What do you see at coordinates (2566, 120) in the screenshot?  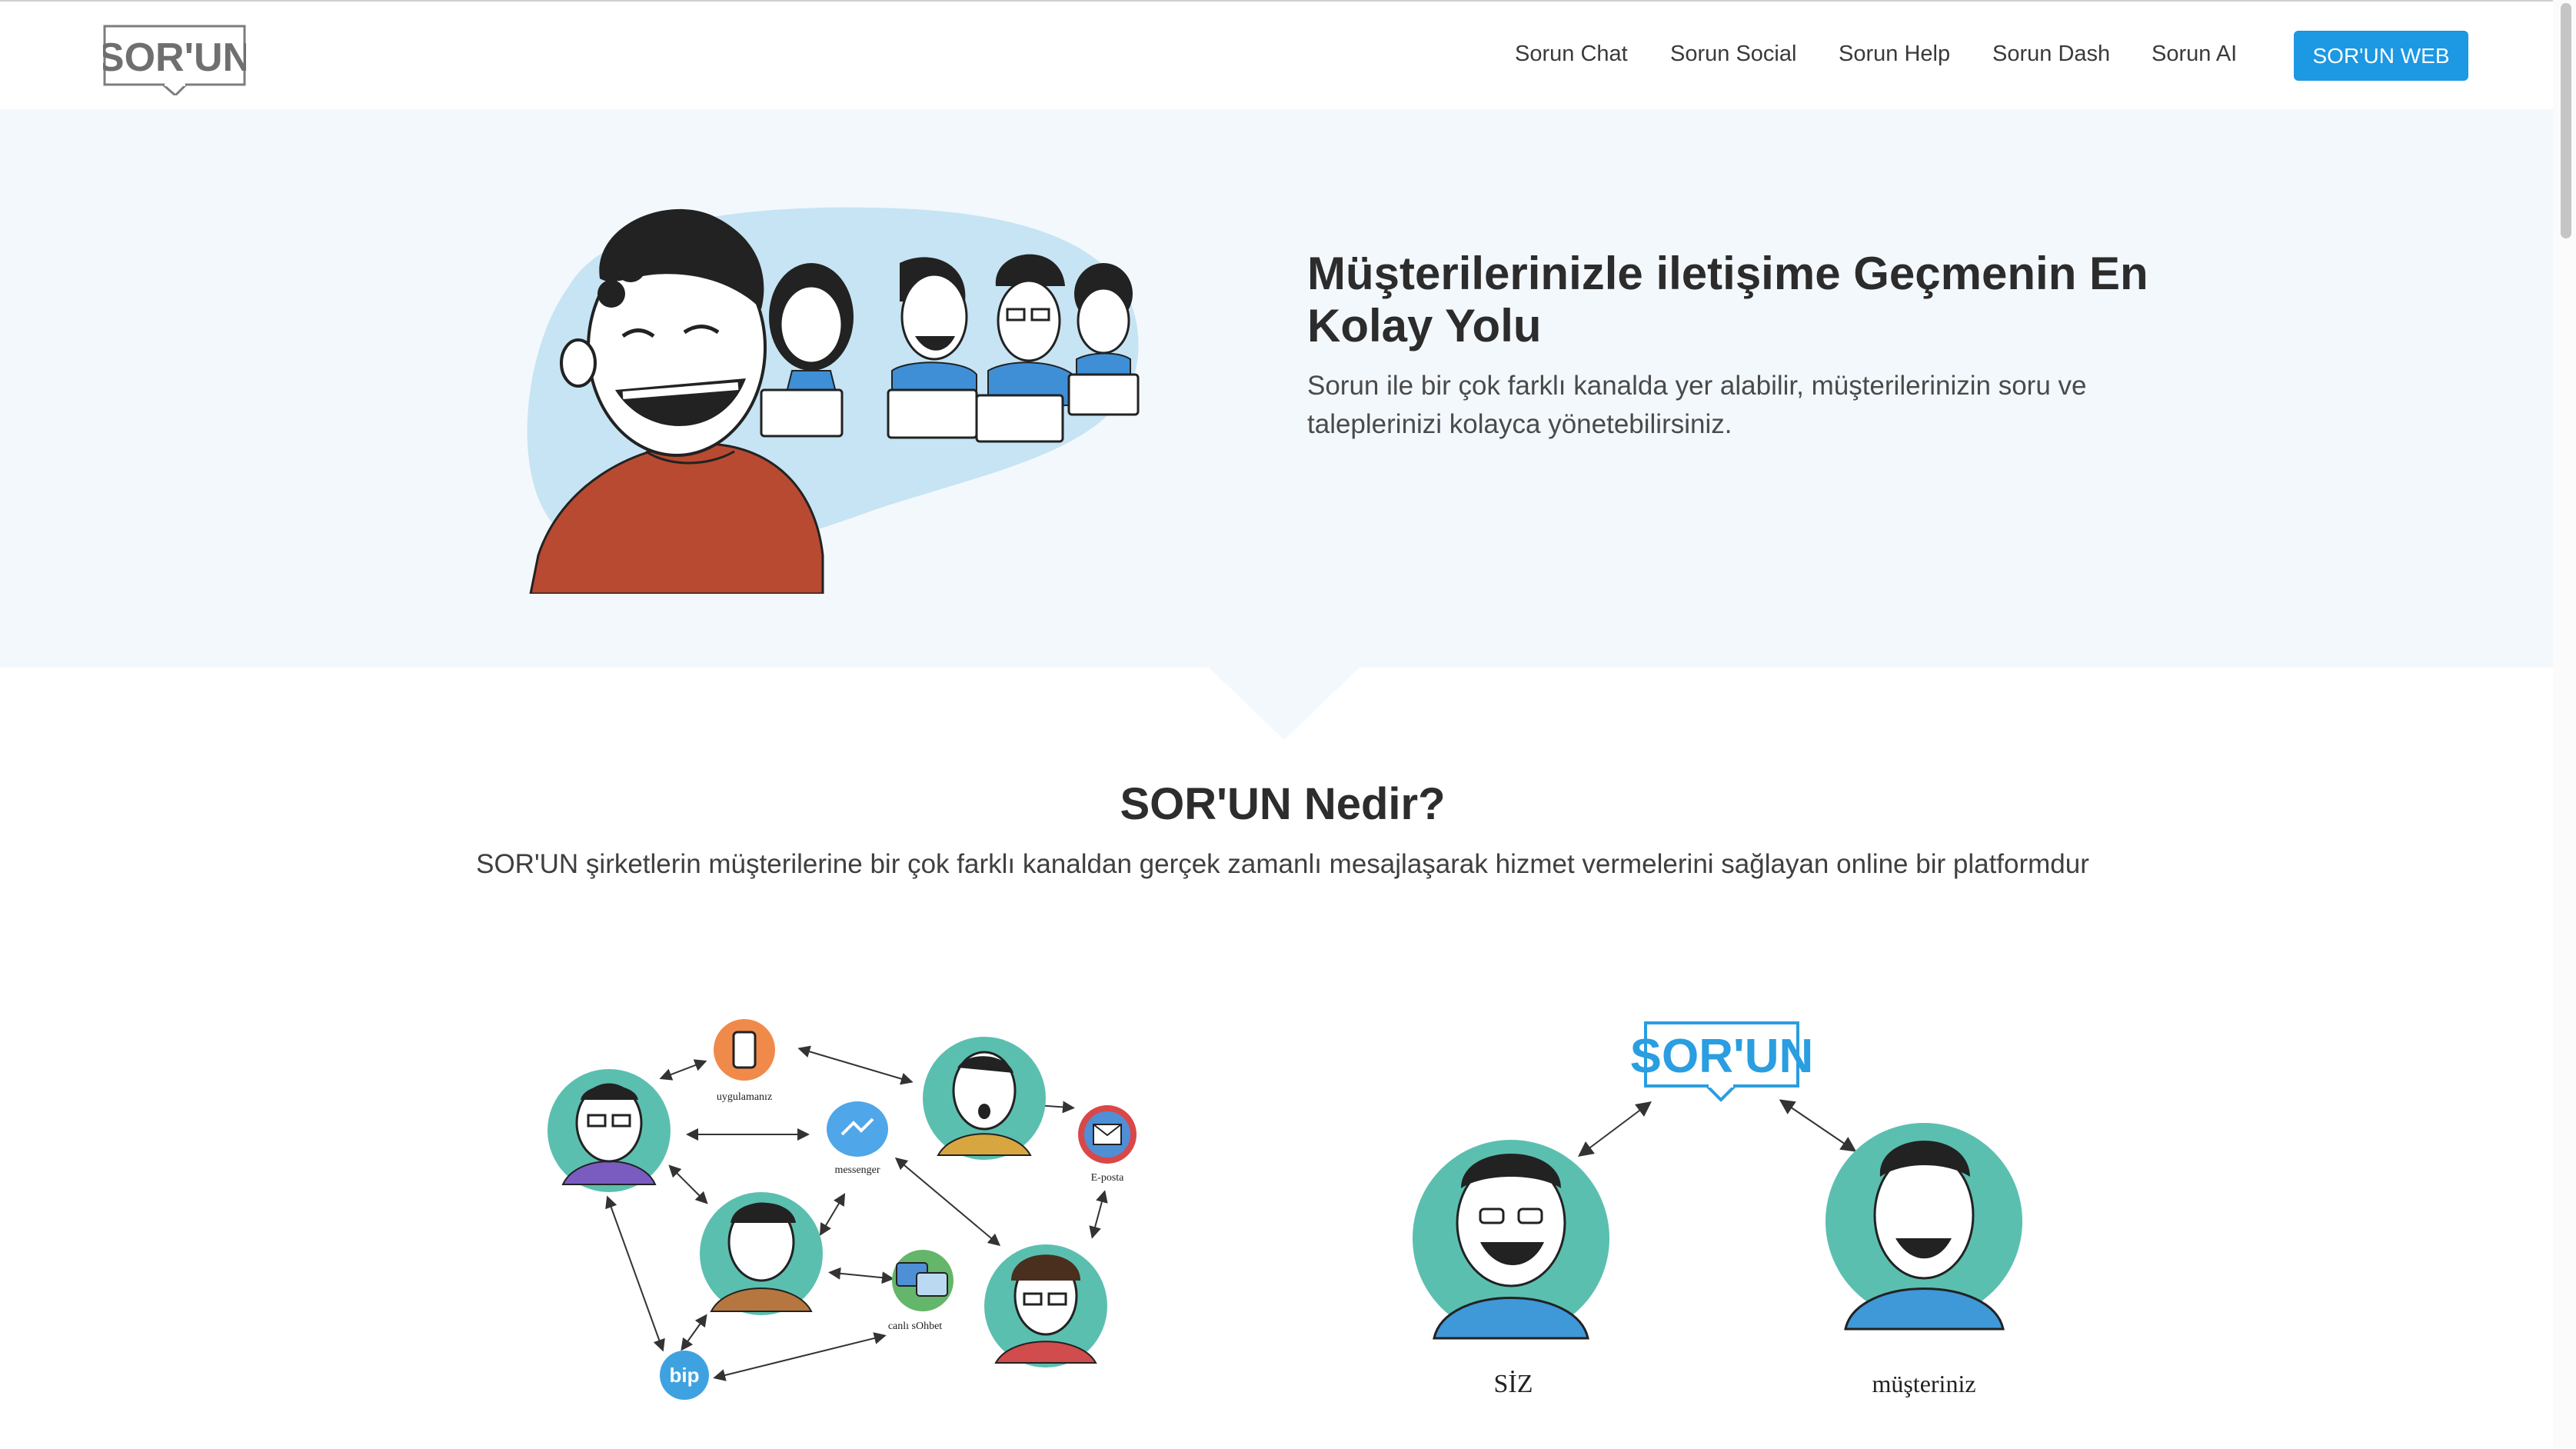 I see `scrollbar-thumb` at bounding box center [2566, 120].